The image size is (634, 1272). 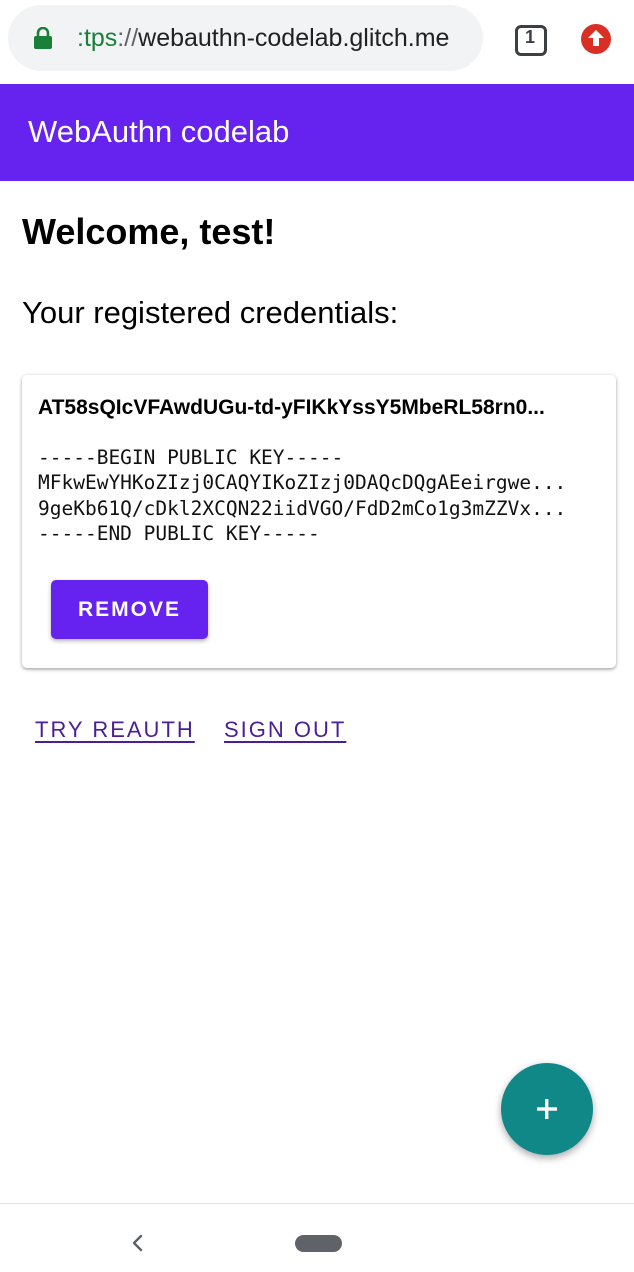 I want to click on url-text: :tps://webauthn-codelab.glitch.me, so click(x=263, y=38).